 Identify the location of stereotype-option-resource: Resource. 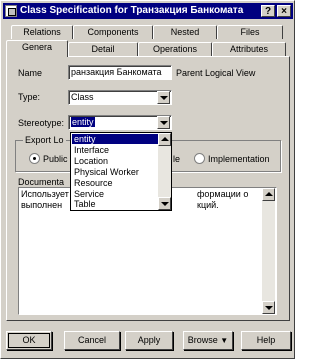
(115, 183).